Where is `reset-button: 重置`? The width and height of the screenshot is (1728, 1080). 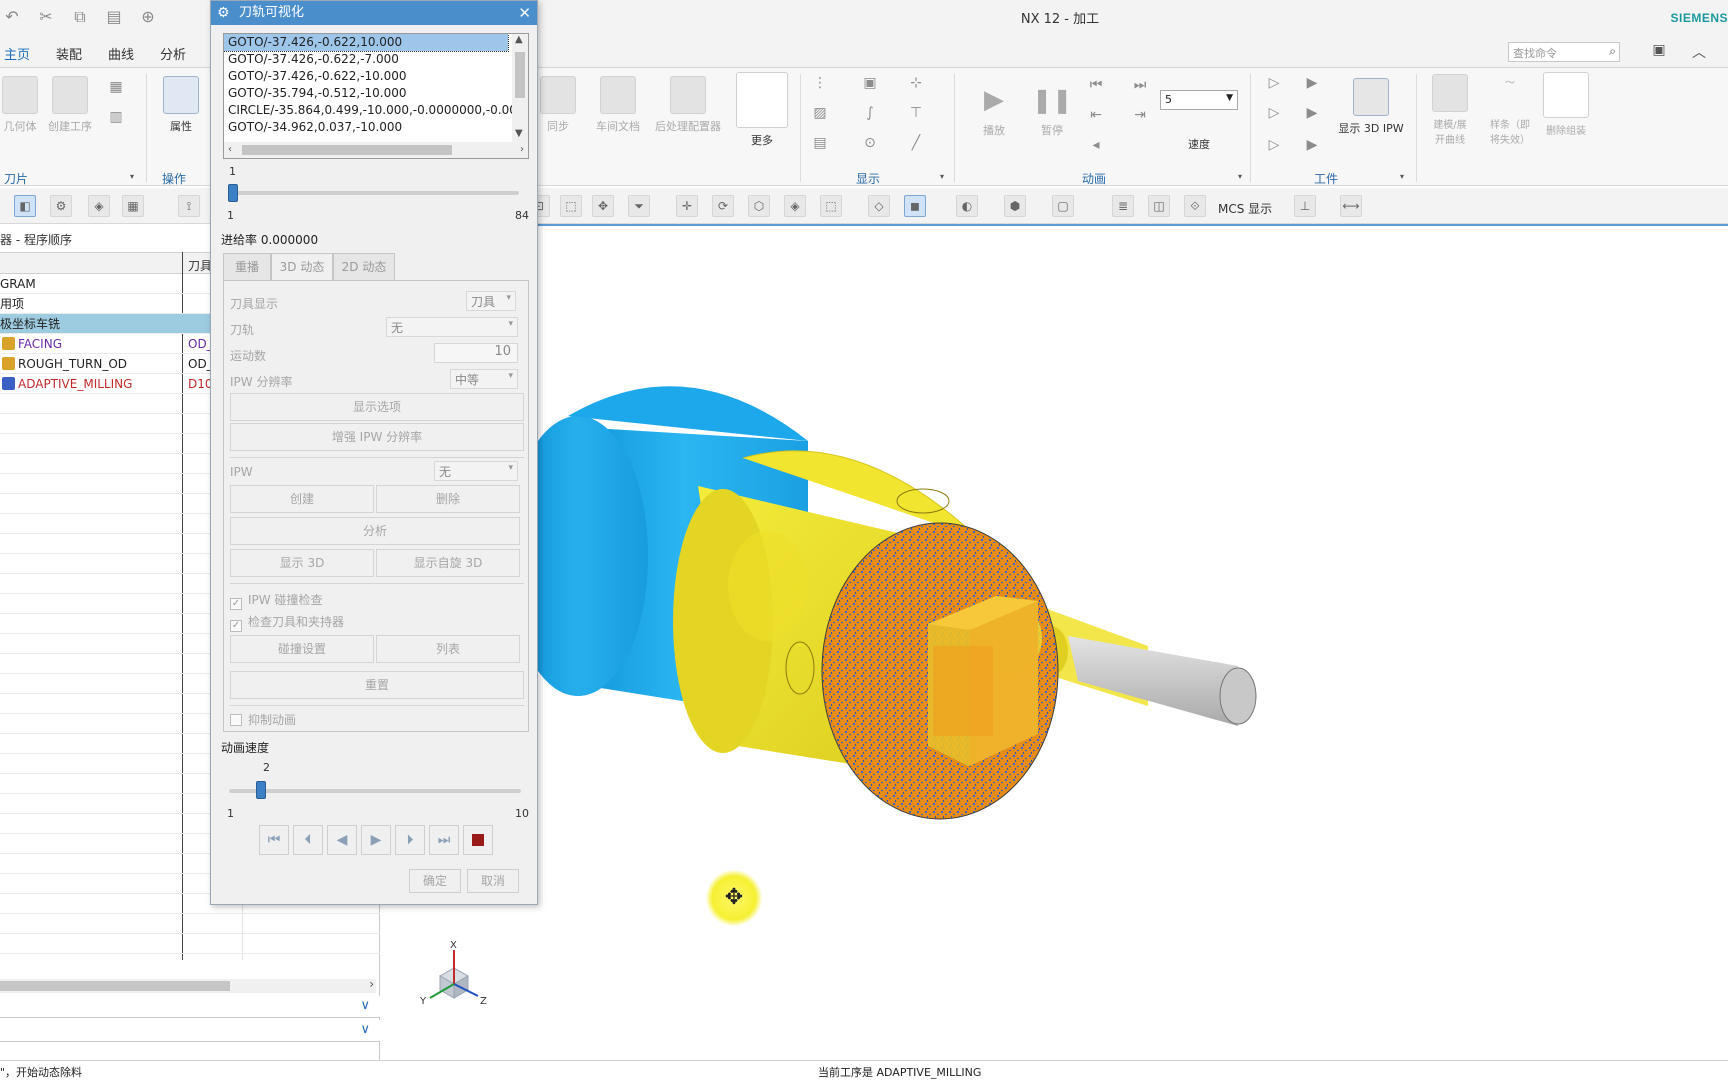
reset-button: 重置 is located at coordinates (377, 685).